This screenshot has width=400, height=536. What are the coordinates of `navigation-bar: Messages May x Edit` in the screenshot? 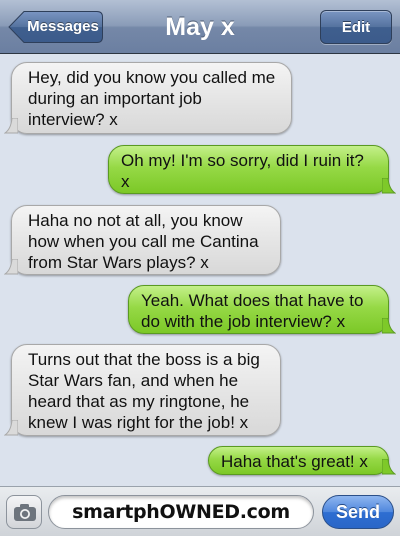 It's located at (200, 27).